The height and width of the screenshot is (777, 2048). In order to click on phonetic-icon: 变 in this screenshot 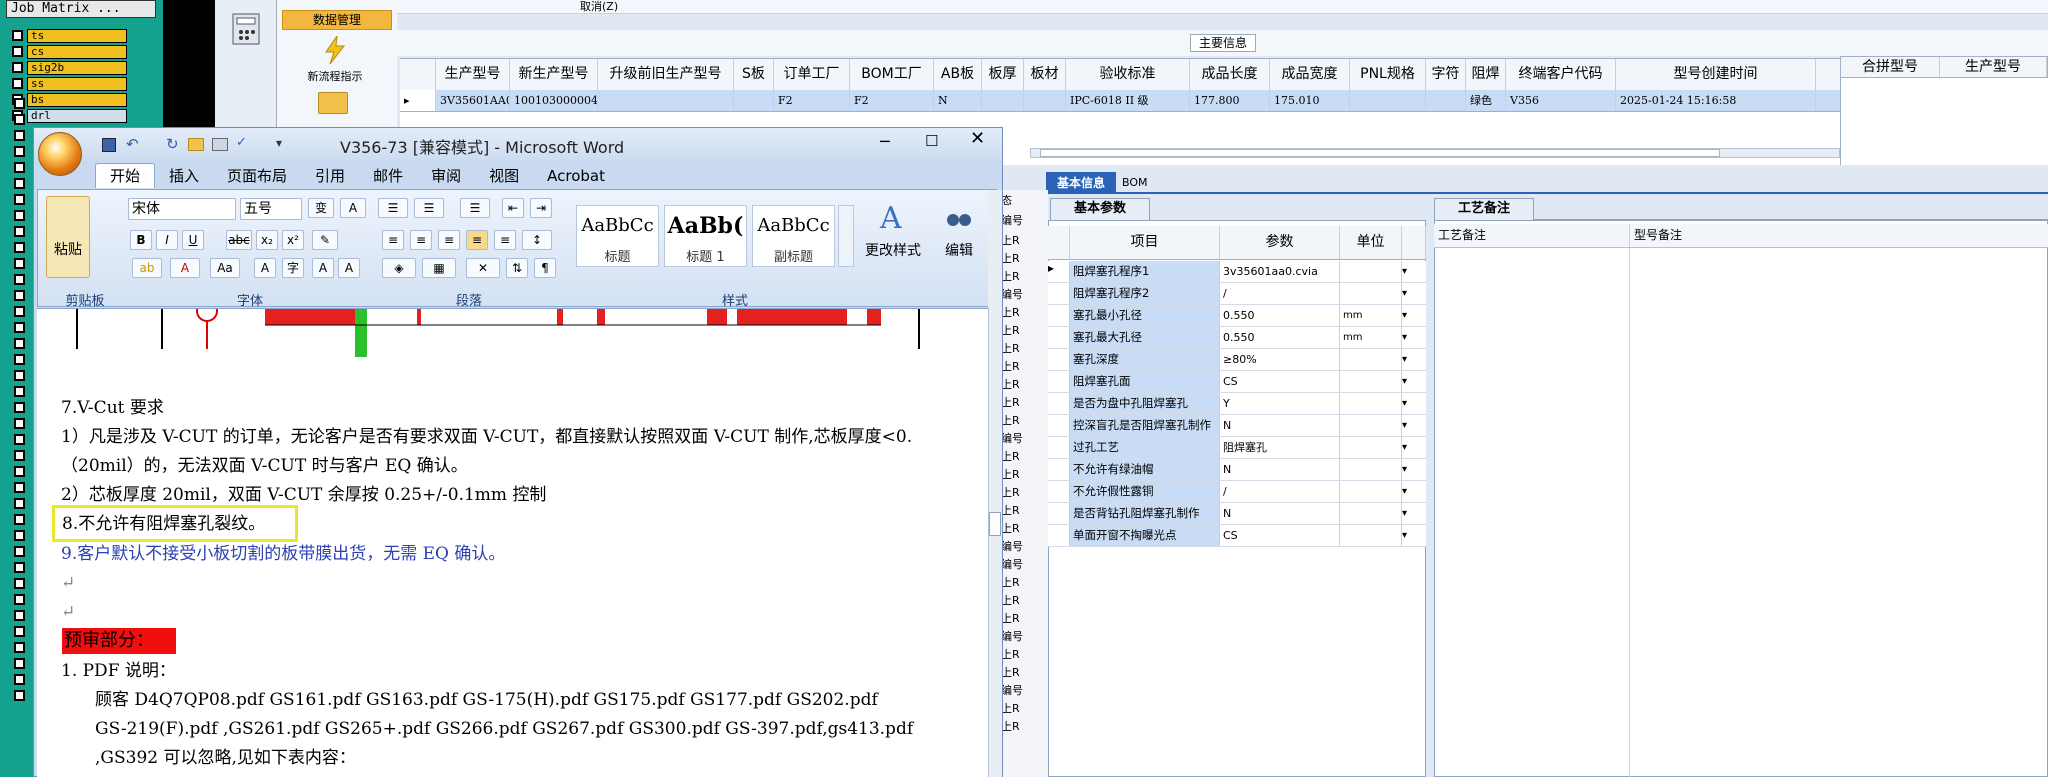, I will do `click(321, 208)`.